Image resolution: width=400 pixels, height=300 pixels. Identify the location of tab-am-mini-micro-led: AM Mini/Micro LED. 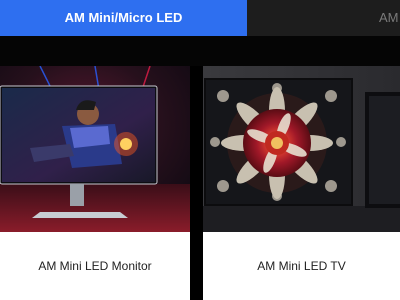
(123, 18).